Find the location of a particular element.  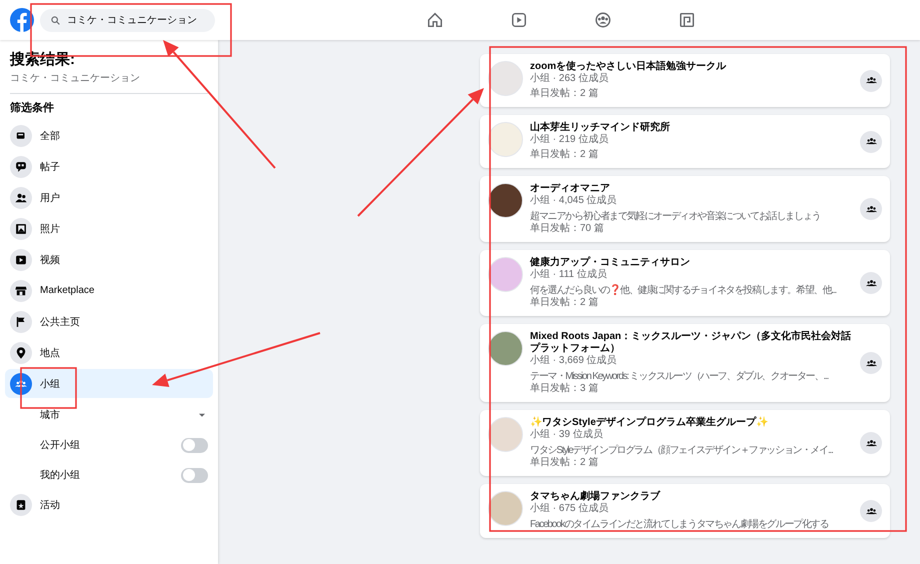

filter-item: 公共主页 is located at coordinates (109, 321).